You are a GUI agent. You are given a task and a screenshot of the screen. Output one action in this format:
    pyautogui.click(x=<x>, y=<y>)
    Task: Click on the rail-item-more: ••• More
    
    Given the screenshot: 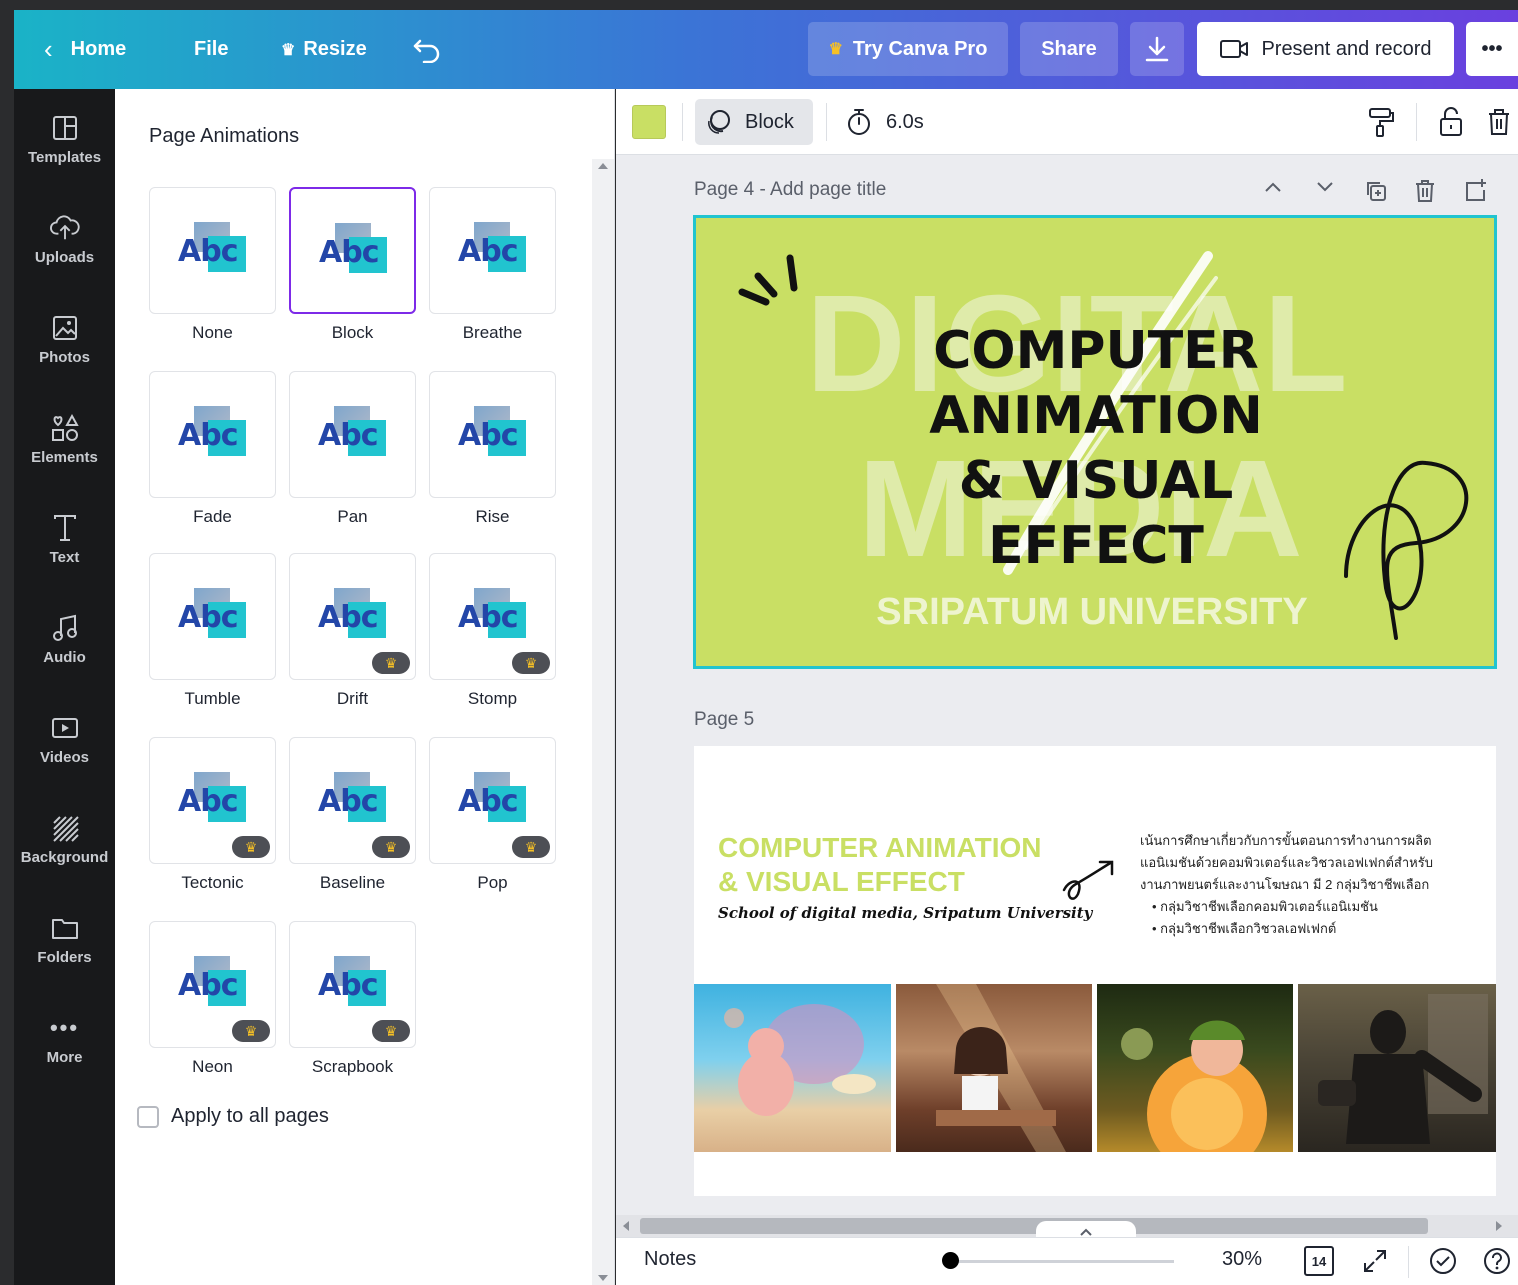 What is the action you would take?
    pyautogui.click(x=64, y=1051)
    